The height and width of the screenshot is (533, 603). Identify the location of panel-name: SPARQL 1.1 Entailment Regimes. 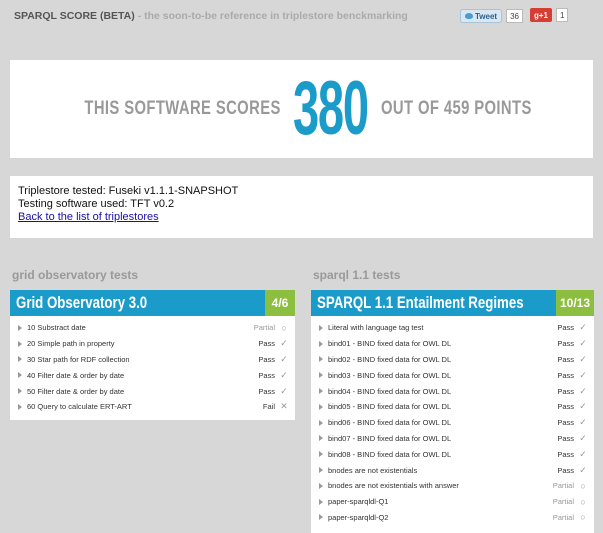
(433, 303).